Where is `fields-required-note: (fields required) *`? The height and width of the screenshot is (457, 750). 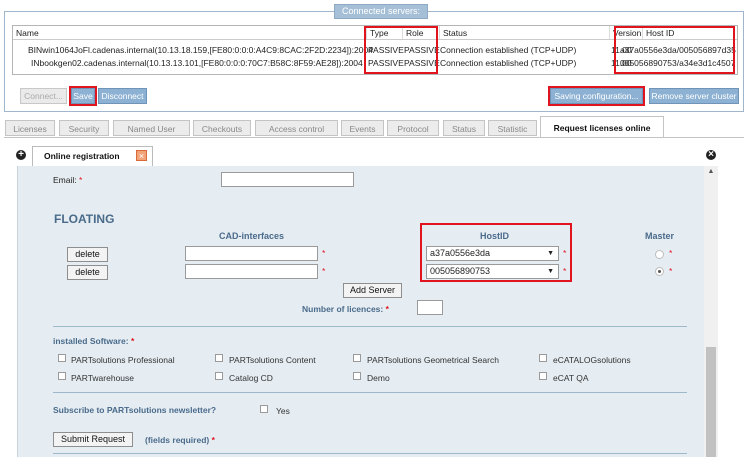
fields-required-note: (fields required) * is located at coordinates (180, 440).